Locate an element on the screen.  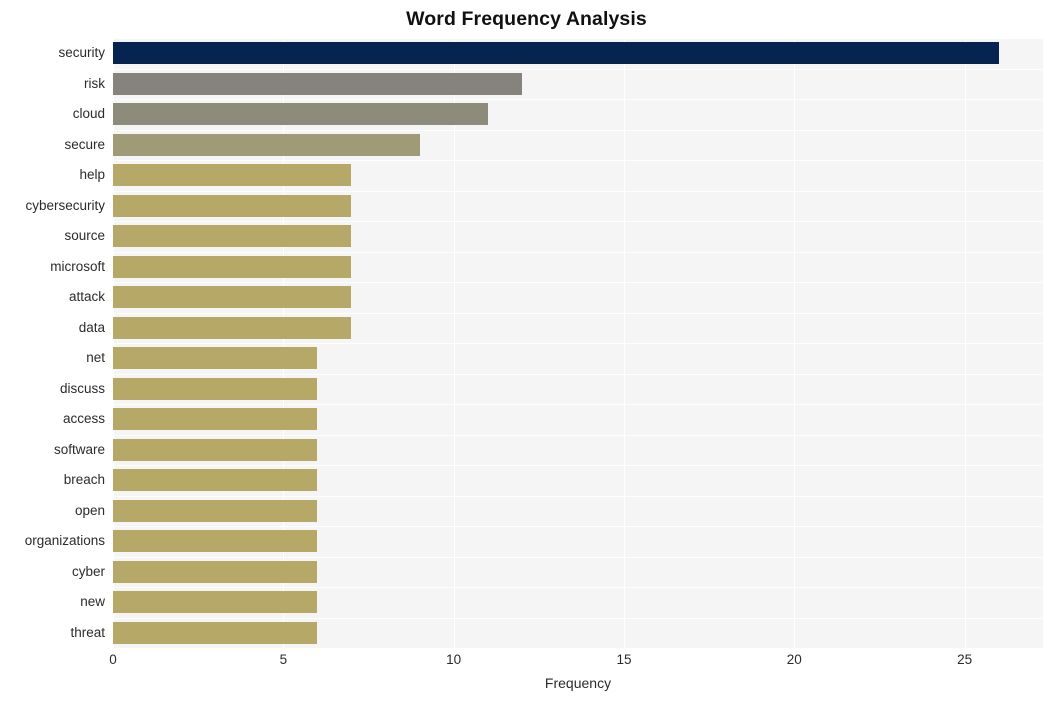
y-axis-tick-label: data is located at coordinates (91, 327).